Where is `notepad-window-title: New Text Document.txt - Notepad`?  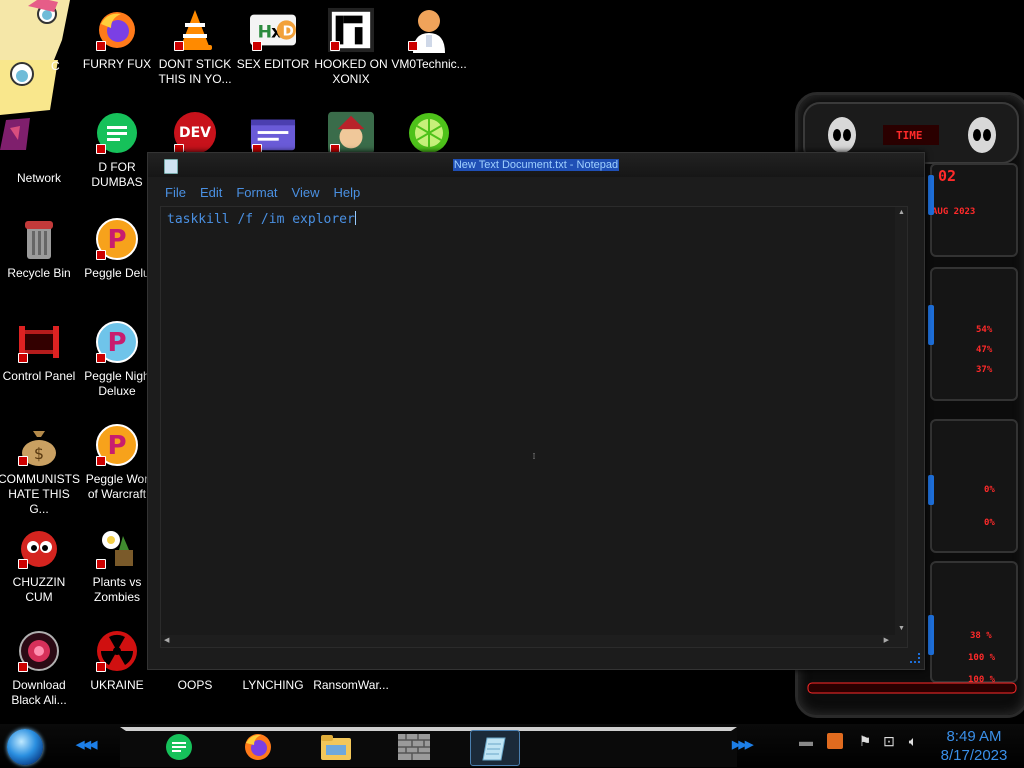 notepad-window-title: New Text Document.txt - Notepad is located at coordinates (536, 165).